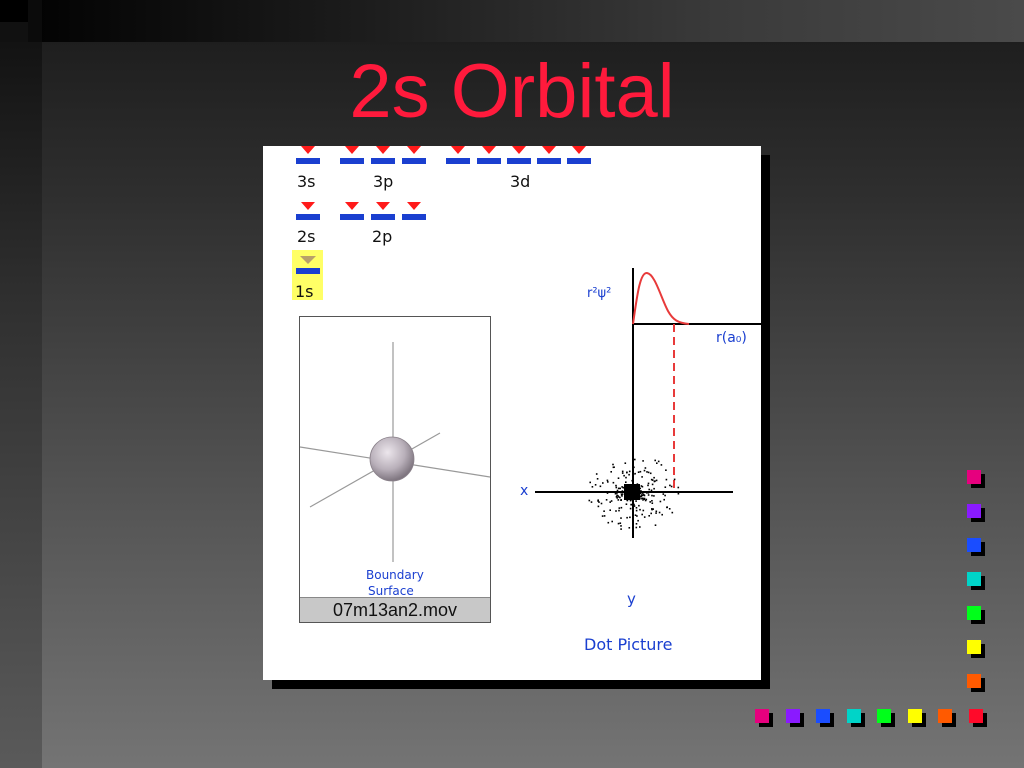 The height and width of the screenshot is (768, 1024). What do you see at coordinates (14, 11) in the screenshot?
I see `corner-decor` at bounding box center [14, 11].